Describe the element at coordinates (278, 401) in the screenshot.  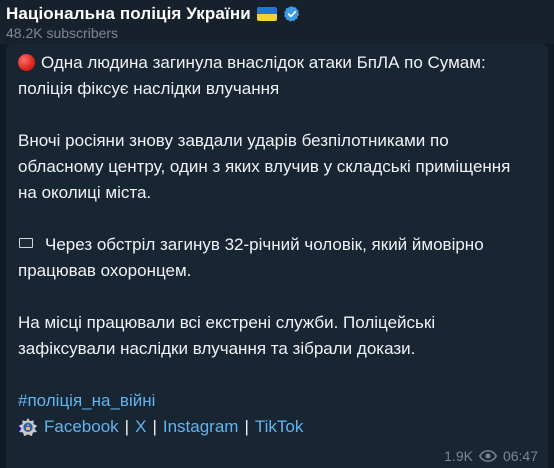
I see `hashtag-line: #поліція_на_війні` at that location.